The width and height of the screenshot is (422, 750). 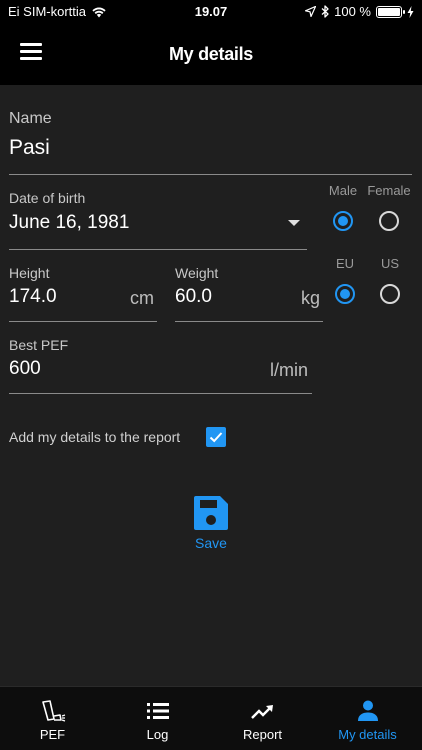 What do you see at coordinates (69, 223) in the screenshot?
I see `dob-value: June 16, 1981` at bounding box center [69, 223].